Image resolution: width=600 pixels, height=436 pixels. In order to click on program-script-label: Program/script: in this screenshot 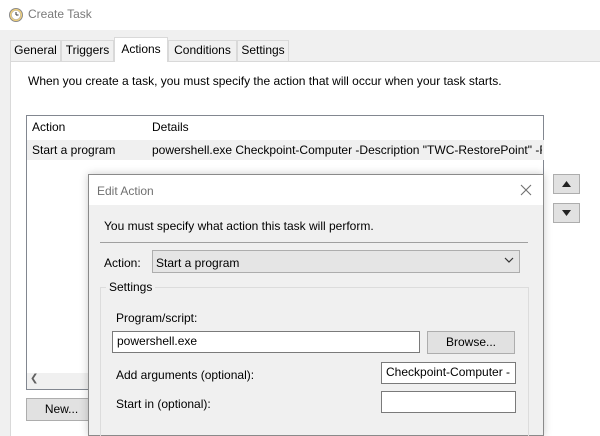, I will do `click(157, 318)`.